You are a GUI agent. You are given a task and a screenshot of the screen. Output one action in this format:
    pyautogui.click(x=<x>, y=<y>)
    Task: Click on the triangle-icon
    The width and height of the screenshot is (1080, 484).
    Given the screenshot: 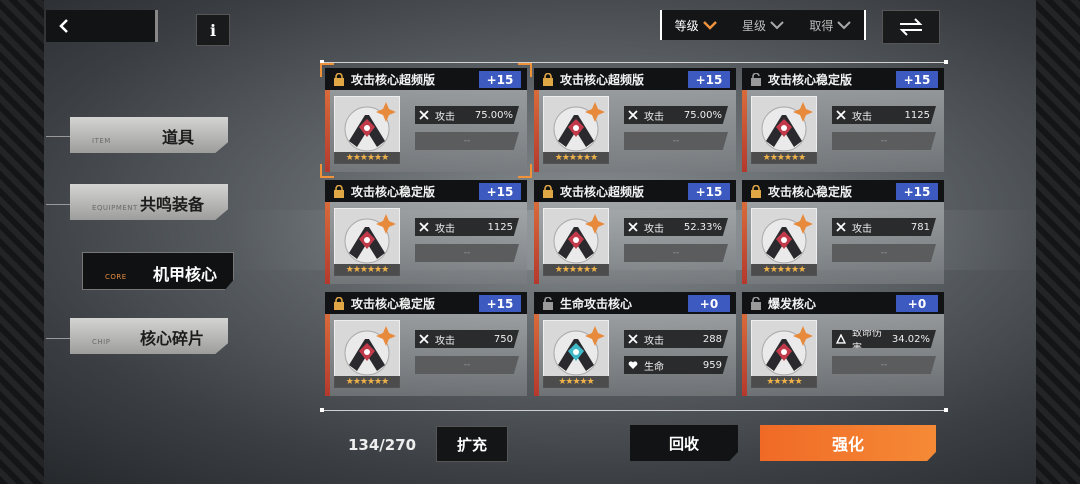 What is the action you would take?
    pyautogui.click(x=841, y=339)
    